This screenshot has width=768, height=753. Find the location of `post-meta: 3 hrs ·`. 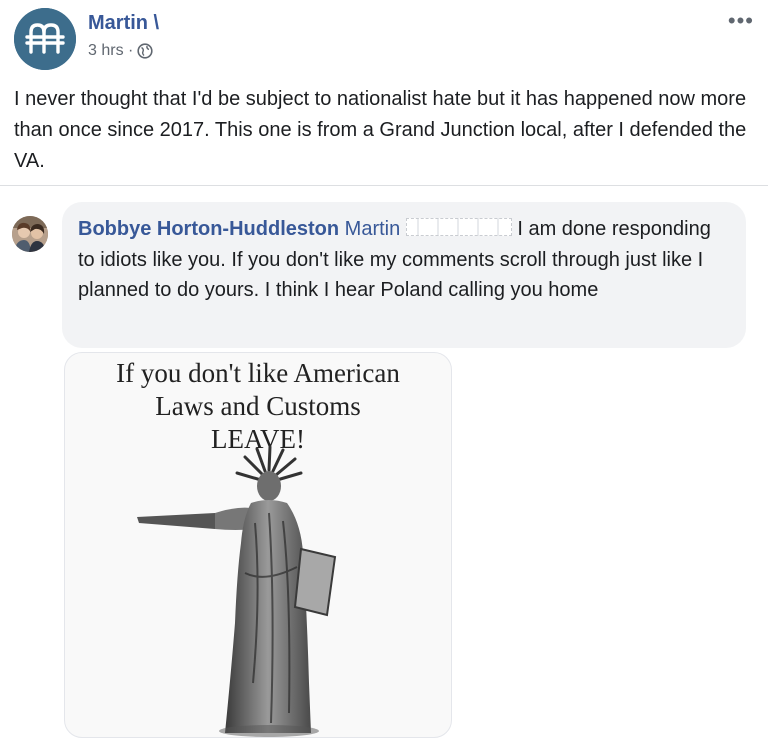

post-meta: 3 hrs · is located at coordinates (120, 51).